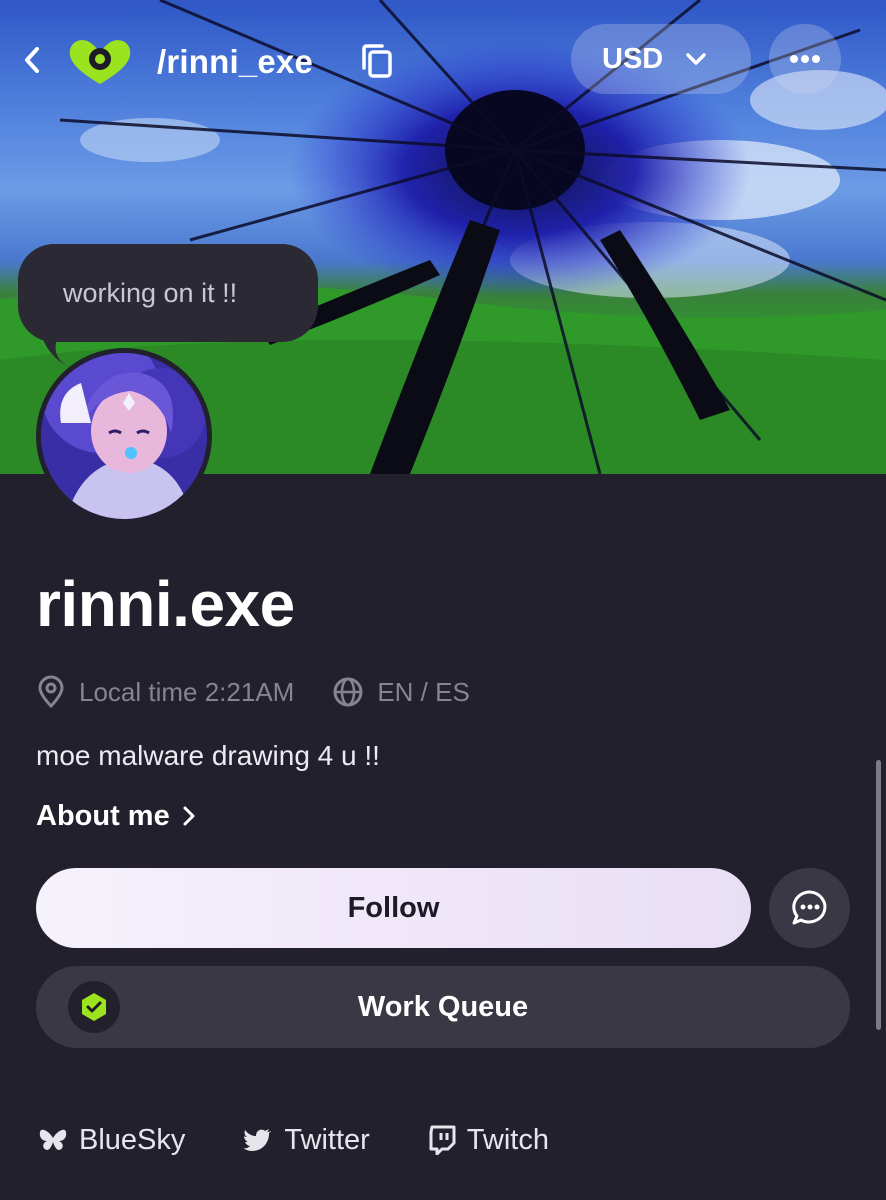  Describe the element at coordinates (55, 349) in the screenshot. I see `status-bubble-tail` at that location.